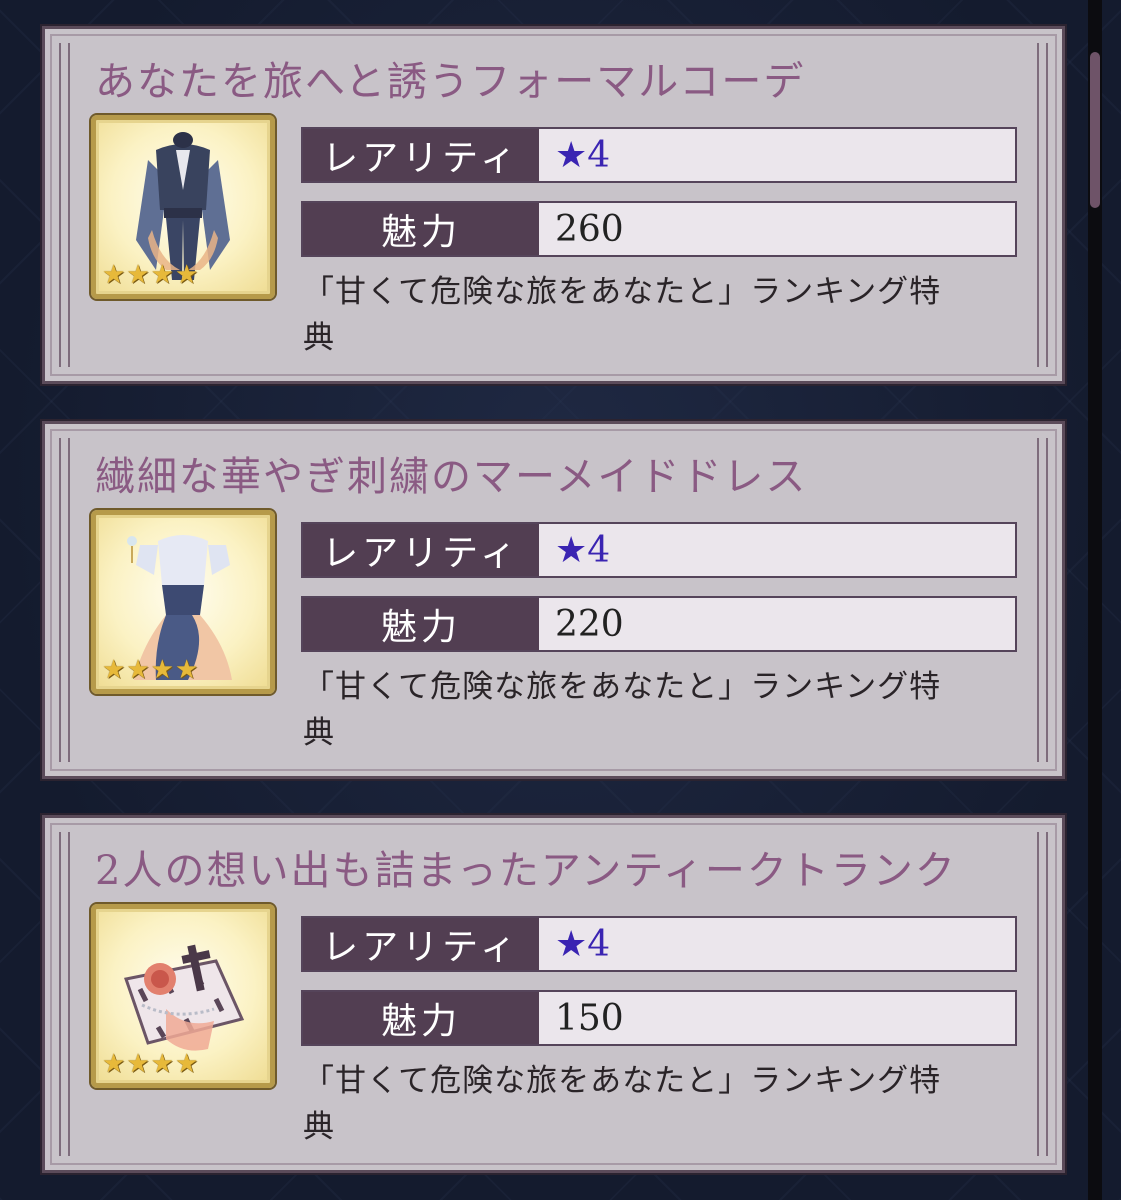  Describe the element at coordinates (526, 871) in the screenshot. I see `item-name: 2人の想い出も詰まったアンティークトランク` at that location.